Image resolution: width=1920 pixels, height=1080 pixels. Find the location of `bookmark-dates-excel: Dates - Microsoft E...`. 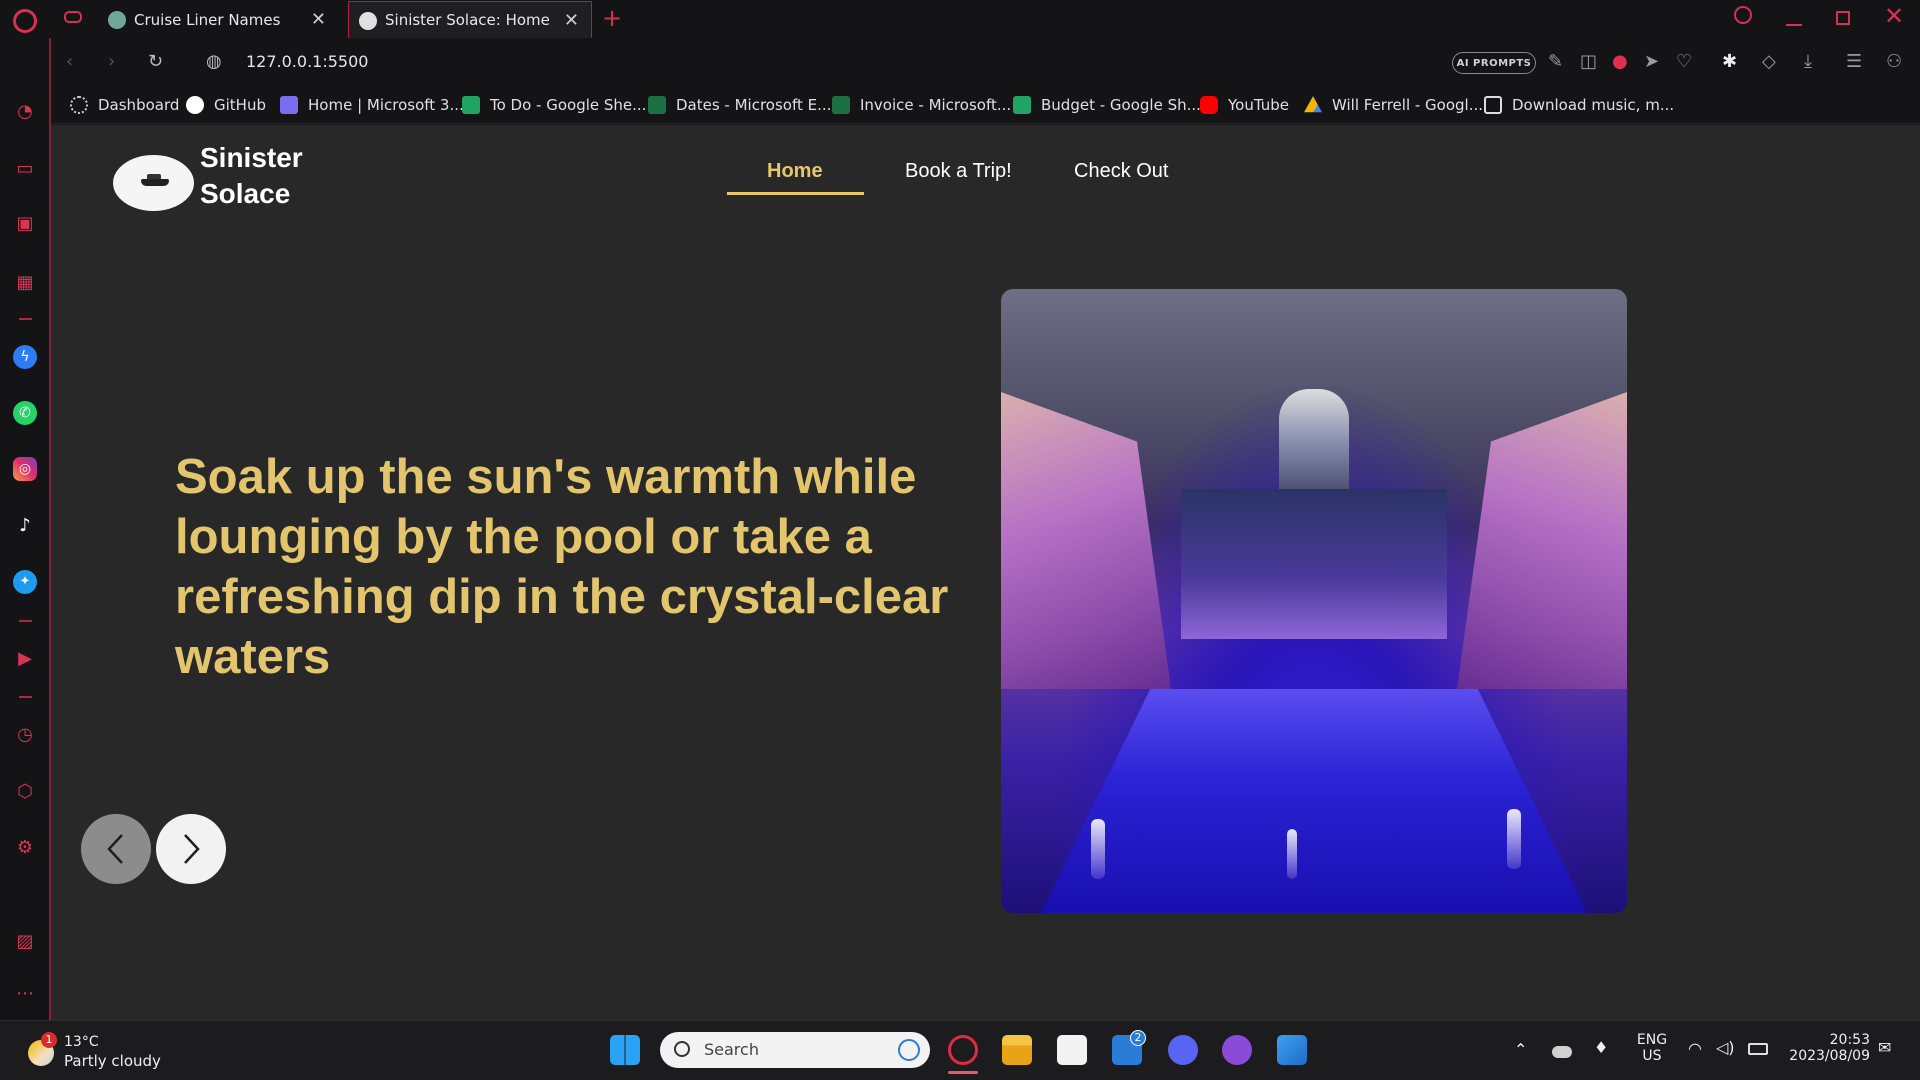

bookmark-dates-excel: Dates - Microsoft E... is located at coordinates (739, 105).